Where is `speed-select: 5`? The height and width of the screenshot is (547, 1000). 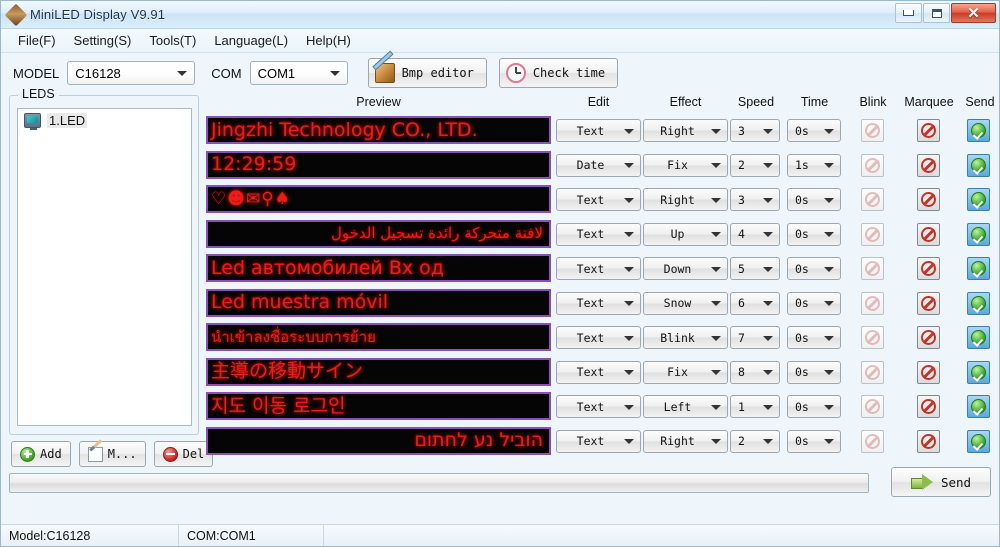
speed-select: 5 is located at coordinates (755, 268).